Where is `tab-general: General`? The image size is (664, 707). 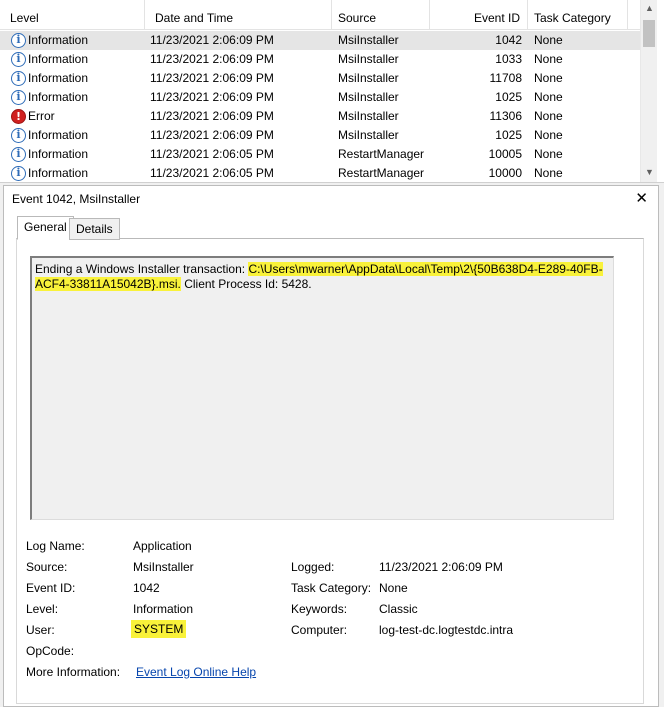
tab-general: General is located at coordinates (45, 228).